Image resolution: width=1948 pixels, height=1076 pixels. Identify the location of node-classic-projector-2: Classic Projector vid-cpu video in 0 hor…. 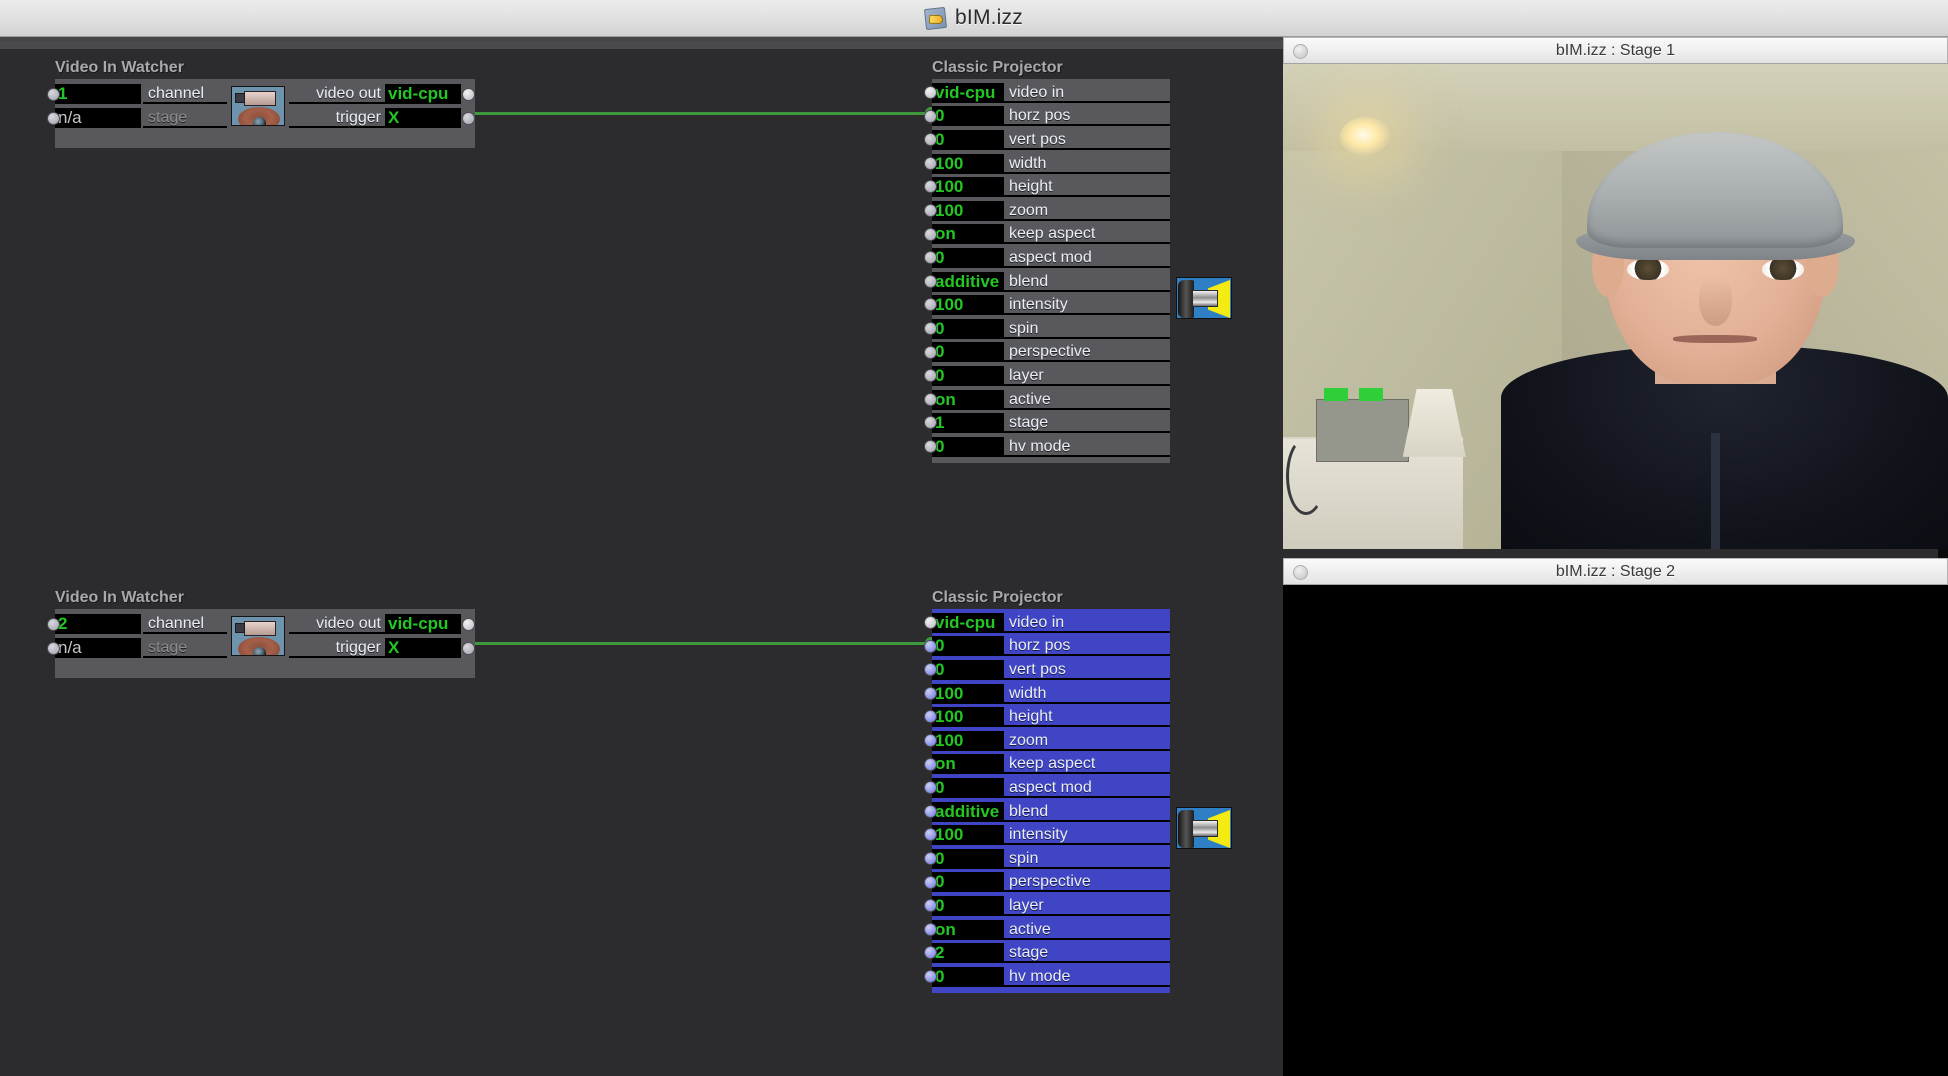
(1078, 791).